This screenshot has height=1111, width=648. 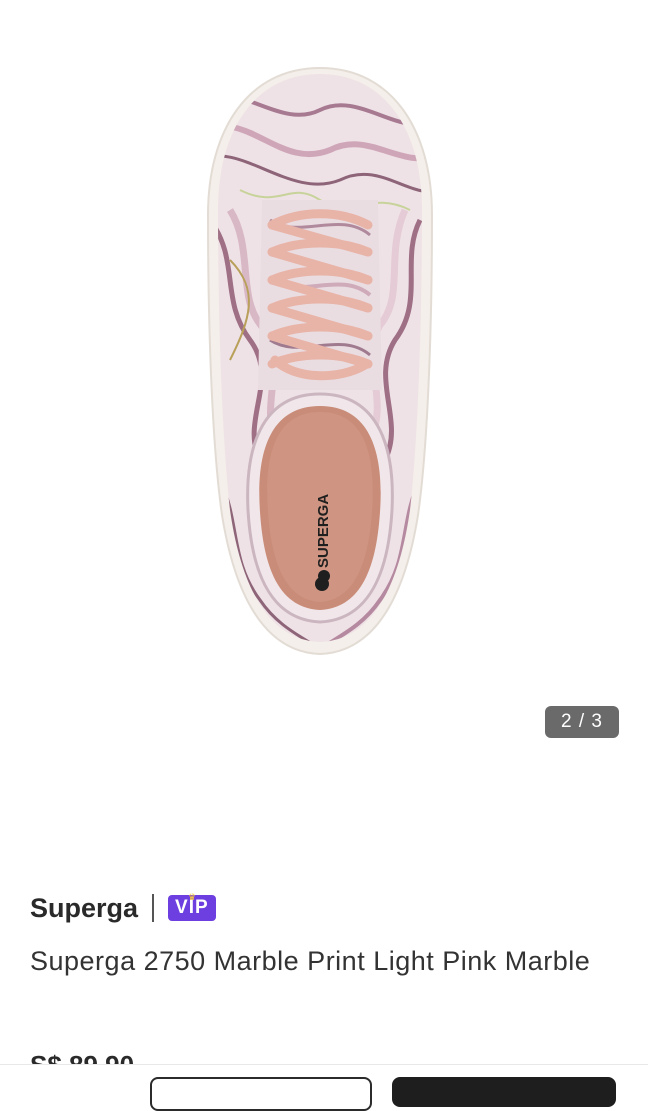 I want to click on buy-button, so click(x=504, y=1092).